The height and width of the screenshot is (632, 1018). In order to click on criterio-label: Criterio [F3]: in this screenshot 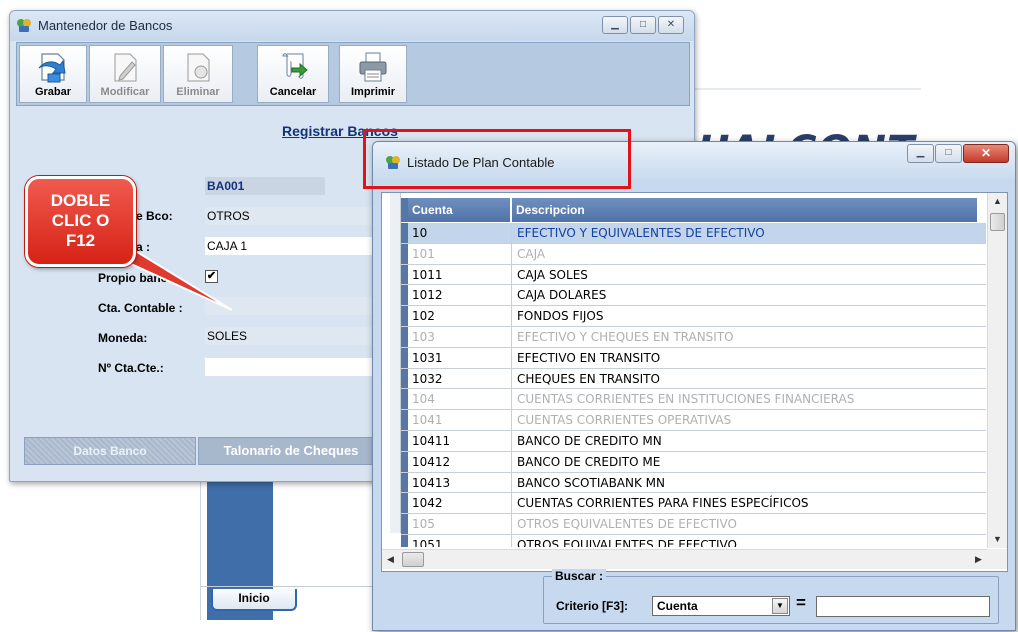, I will do `click(592, 606)`.